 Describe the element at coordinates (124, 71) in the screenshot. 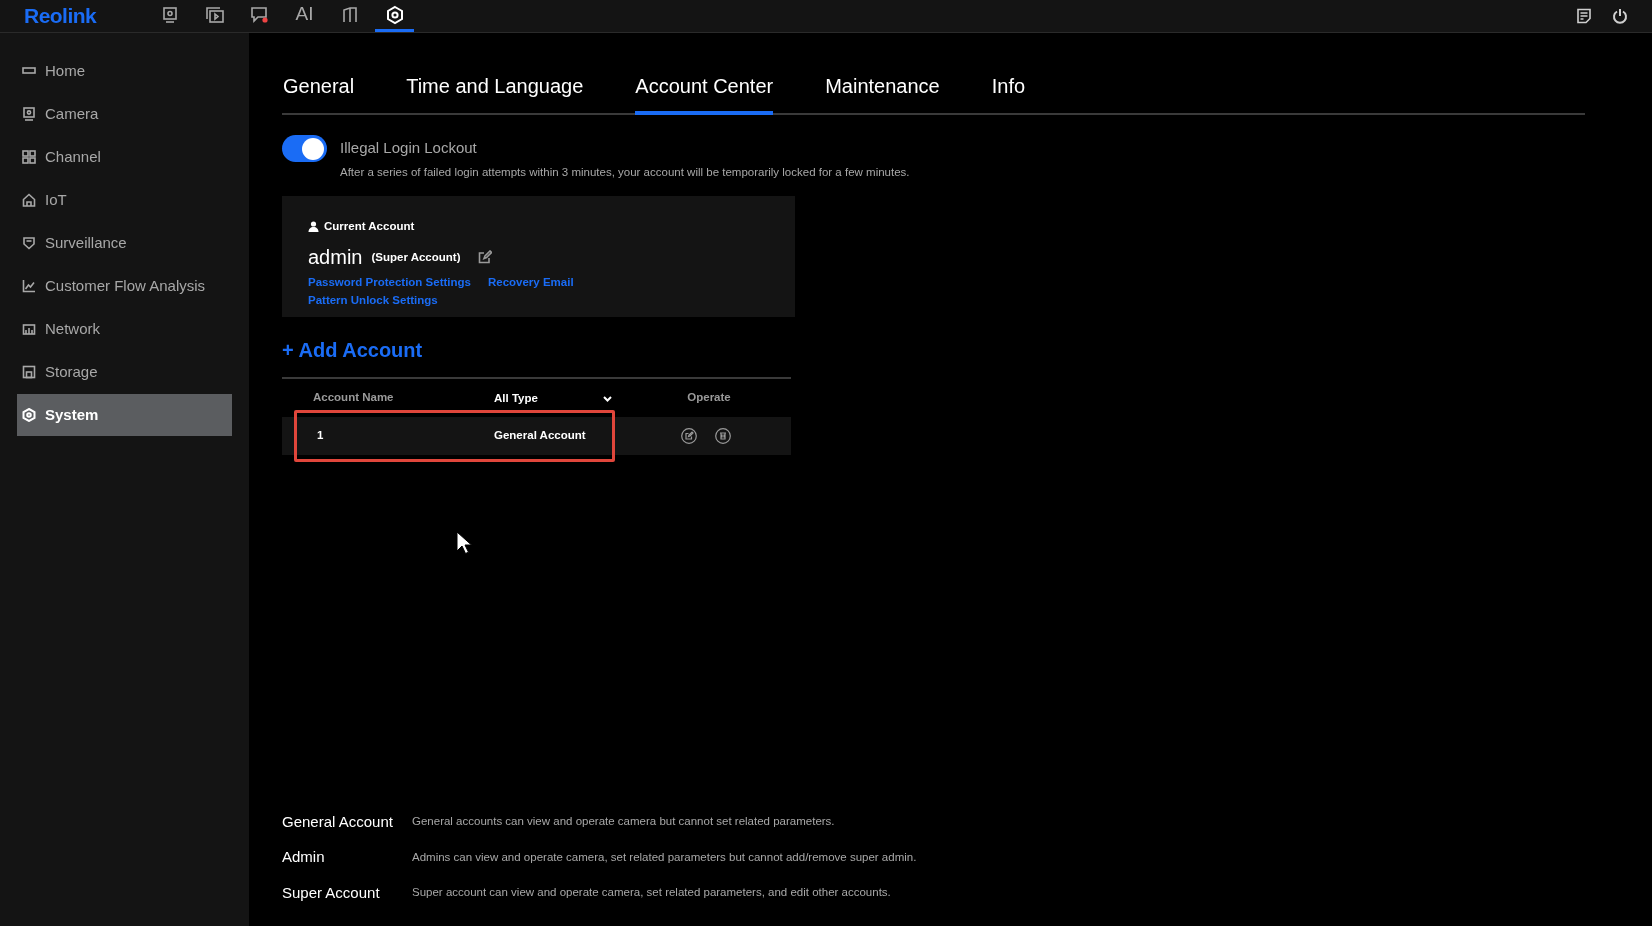

I see `sidebar-item: Home` at that location.